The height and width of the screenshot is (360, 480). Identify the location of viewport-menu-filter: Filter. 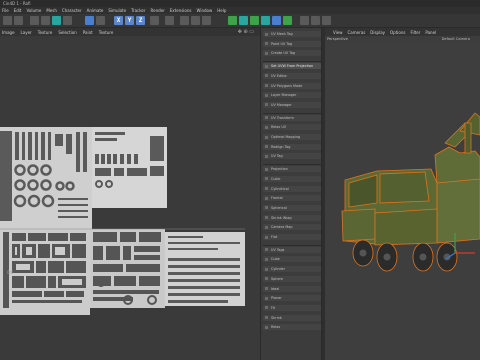
(415, 32).